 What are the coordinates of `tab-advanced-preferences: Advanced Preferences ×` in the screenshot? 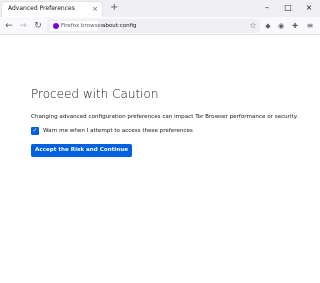 It's located at (52, 9).